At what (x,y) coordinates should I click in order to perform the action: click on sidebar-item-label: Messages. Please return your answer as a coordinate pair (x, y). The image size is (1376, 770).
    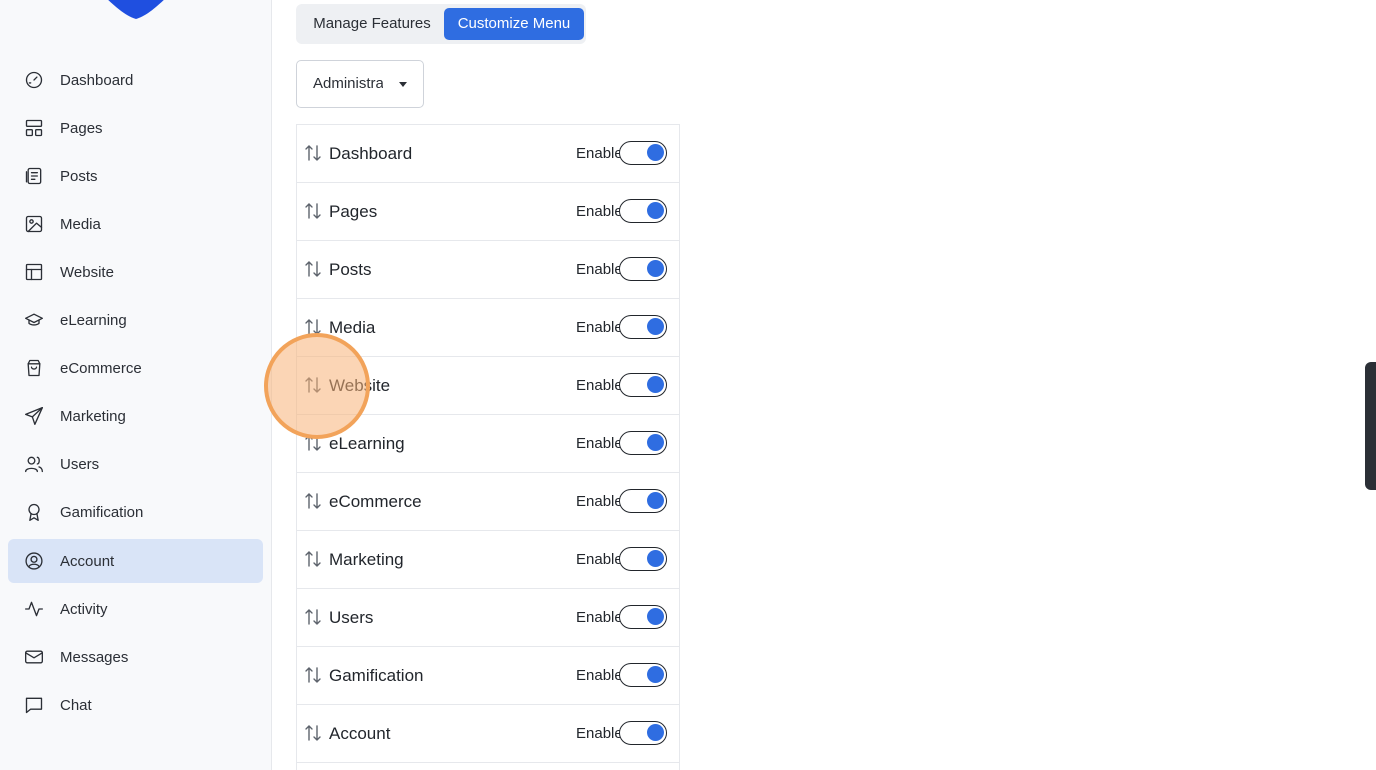
    Looking at the image, I should click on (94, 657).